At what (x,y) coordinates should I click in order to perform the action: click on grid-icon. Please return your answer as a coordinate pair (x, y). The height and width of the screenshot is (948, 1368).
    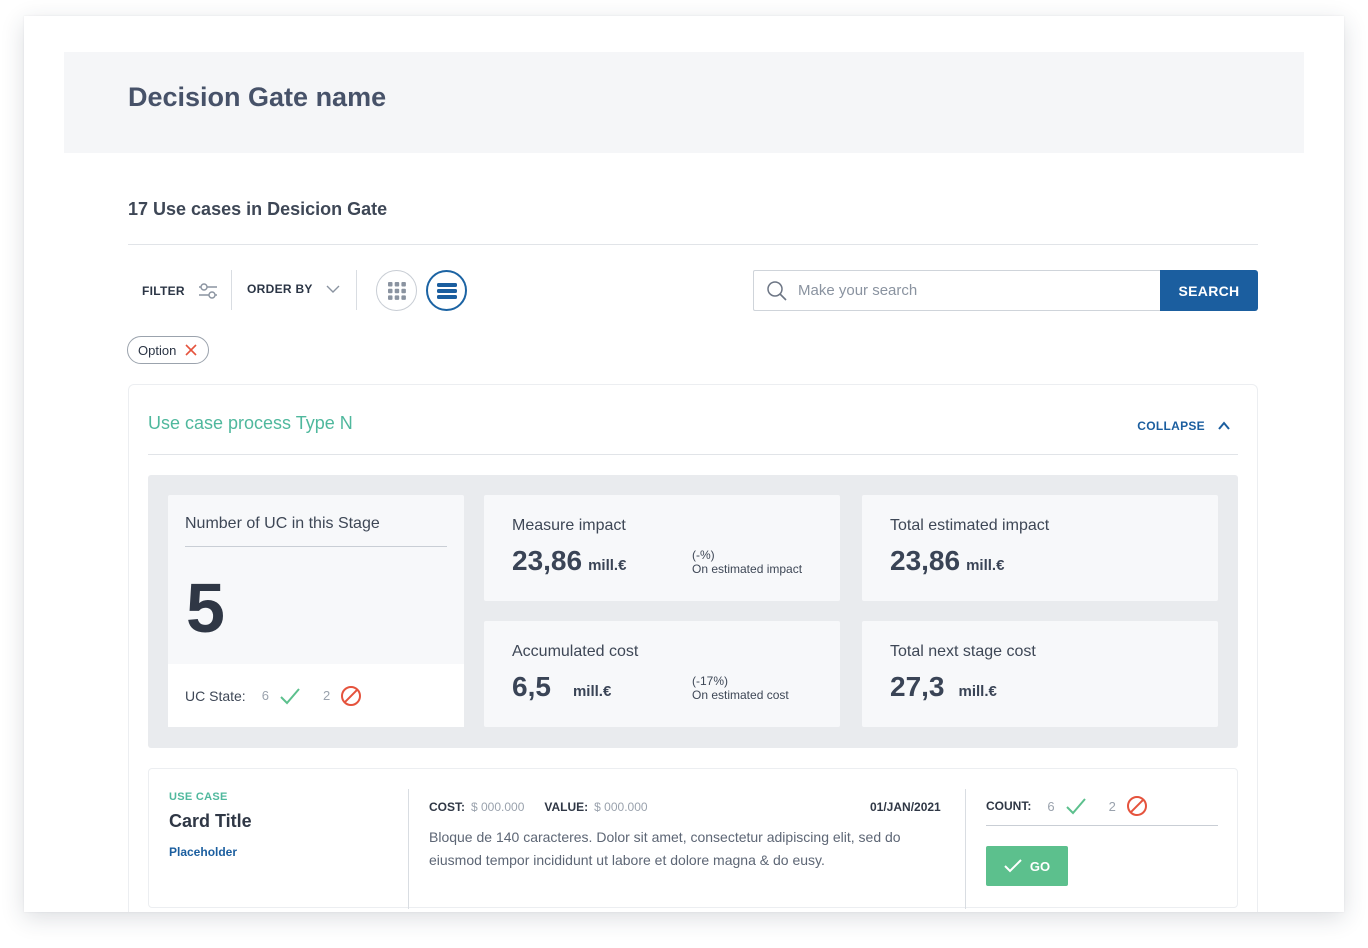
    Looking at the image, I should click on (397, 291).